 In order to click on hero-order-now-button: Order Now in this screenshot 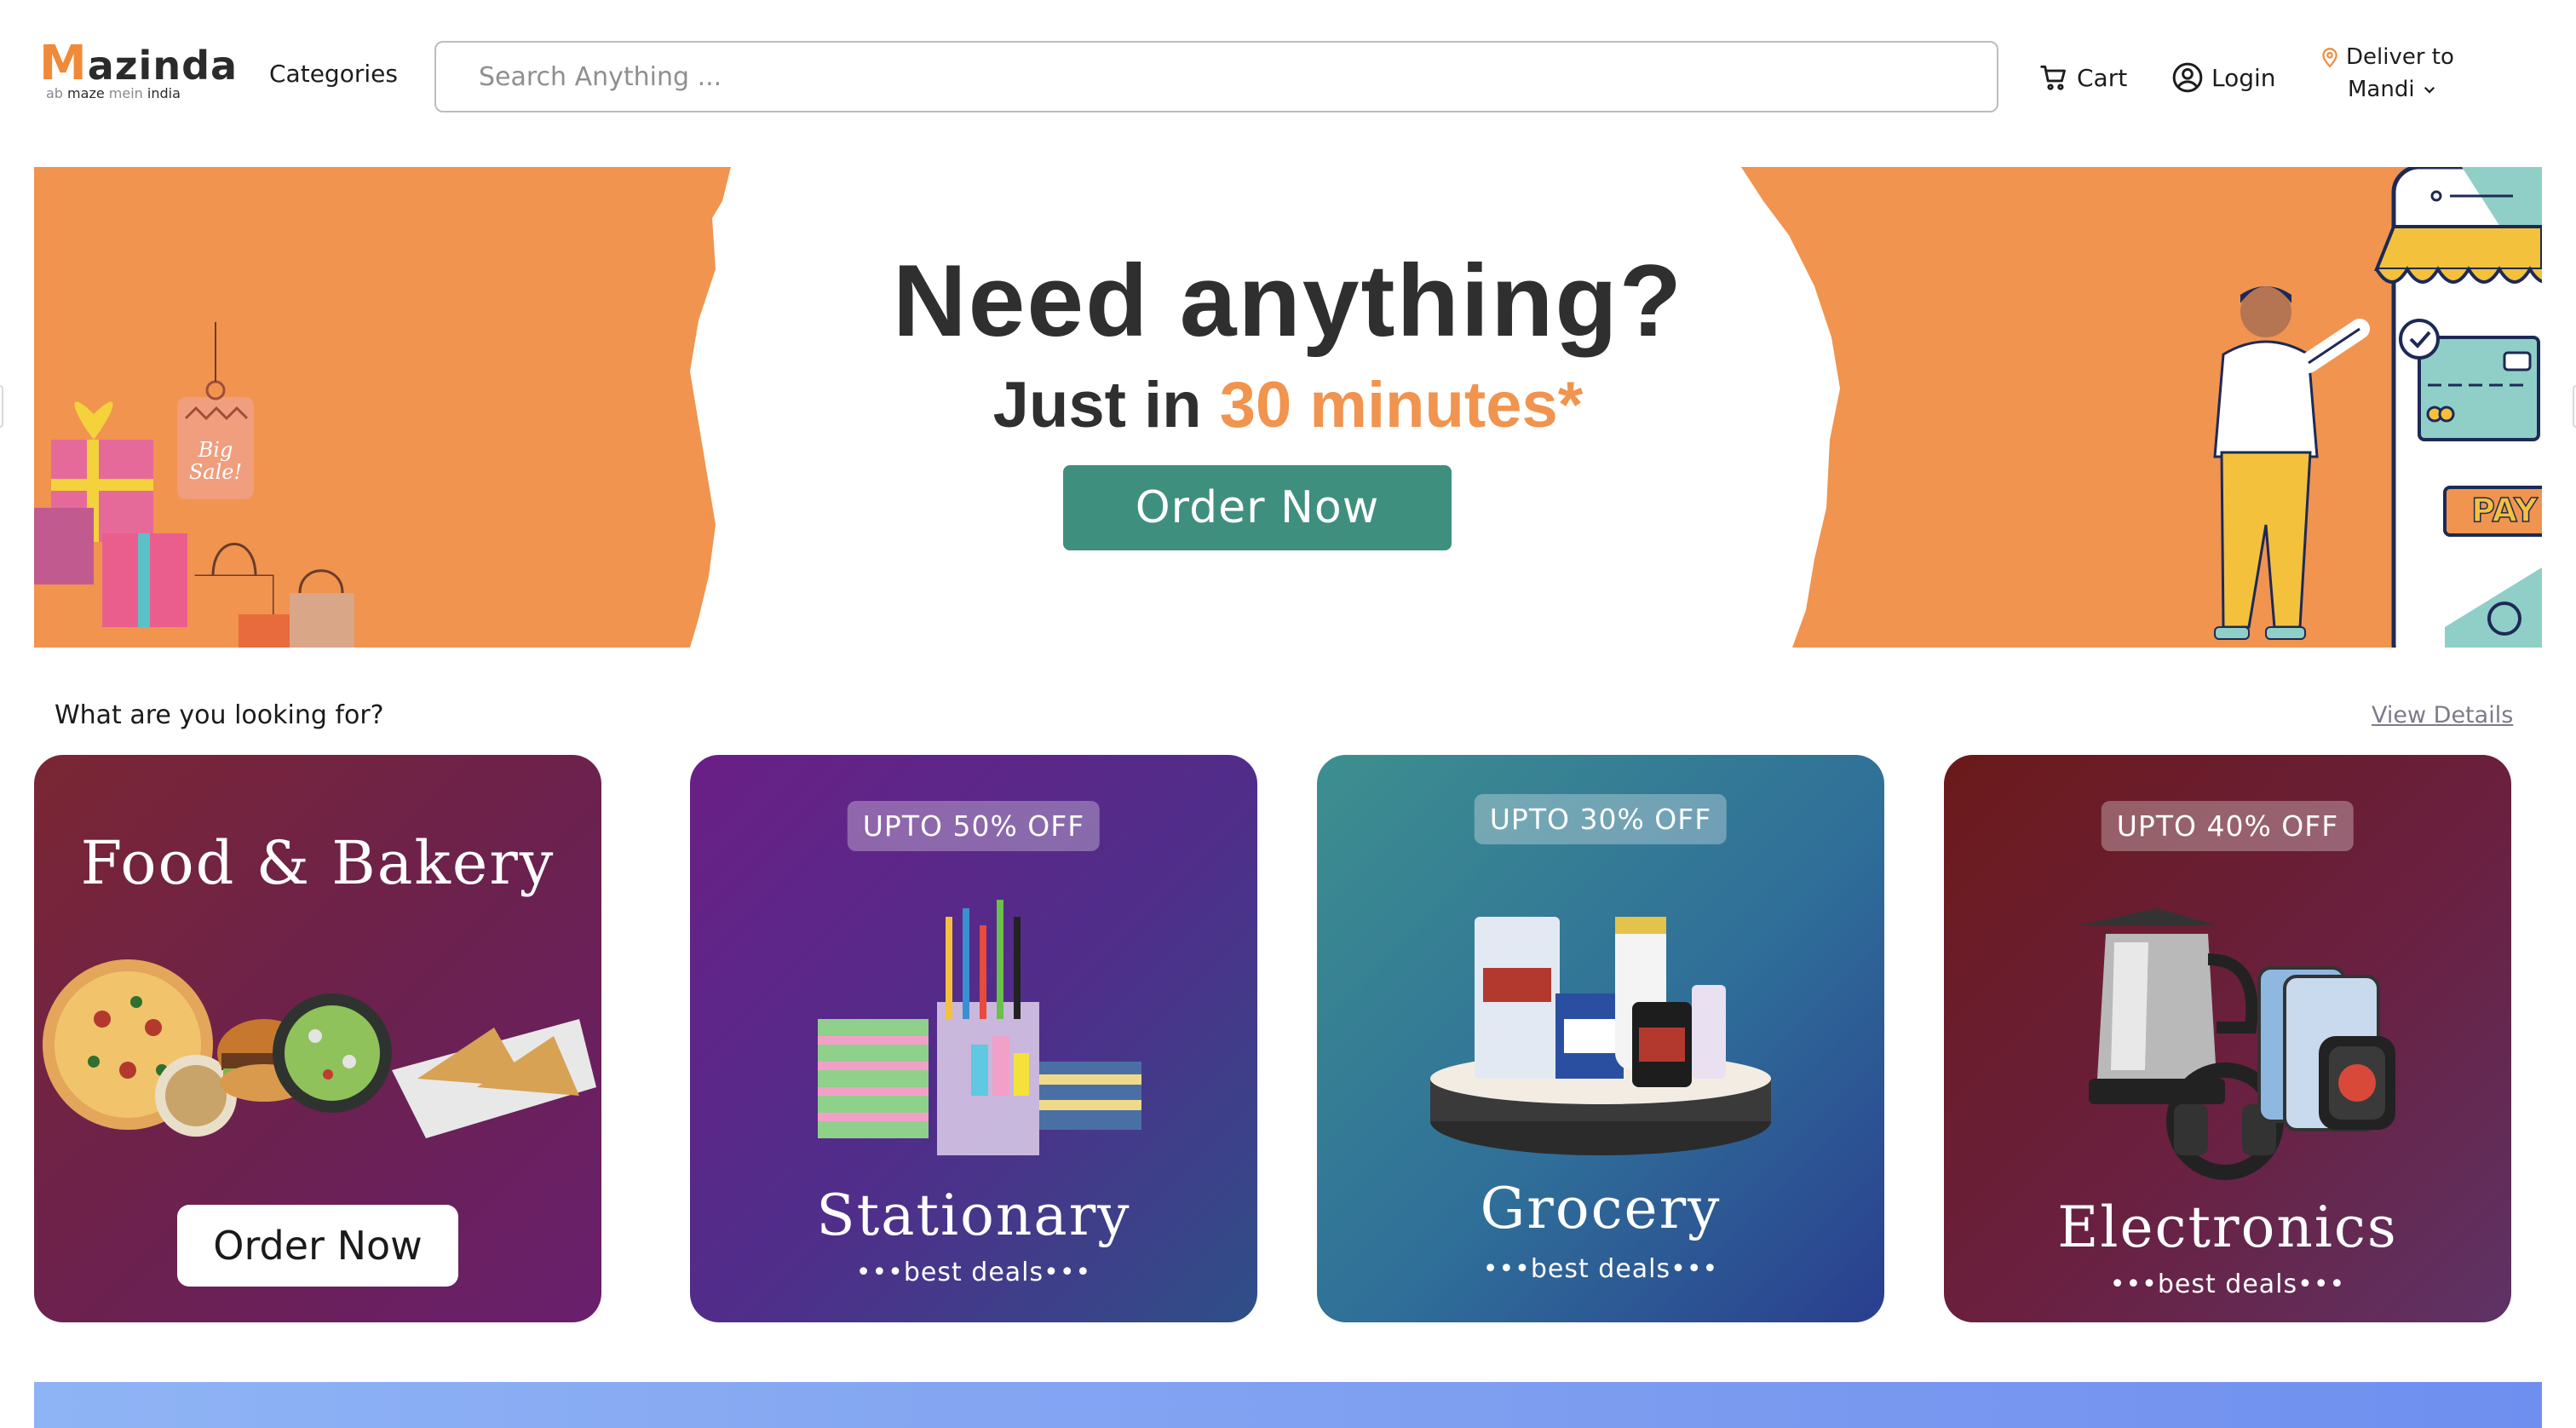, I will do `click(1258, 507)`.